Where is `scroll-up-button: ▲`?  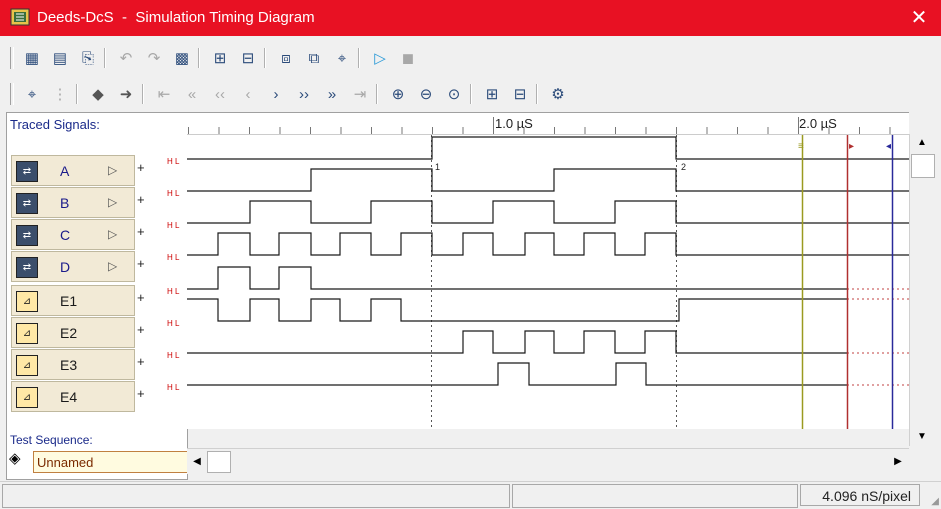
scroll-up-button: ▲ is located at coordinates (922, 143).